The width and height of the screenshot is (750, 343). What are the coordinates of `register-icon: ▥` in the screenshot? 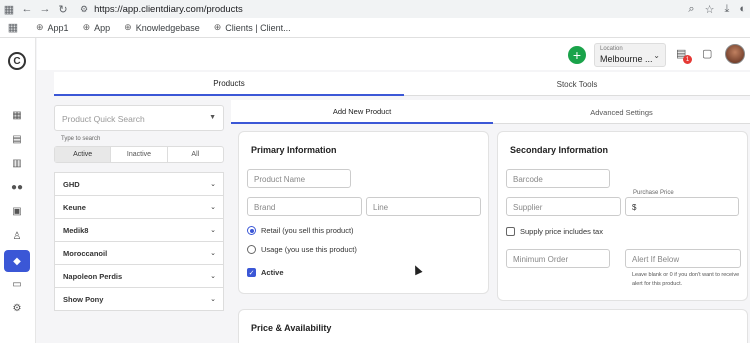 It's located at (17, 163).